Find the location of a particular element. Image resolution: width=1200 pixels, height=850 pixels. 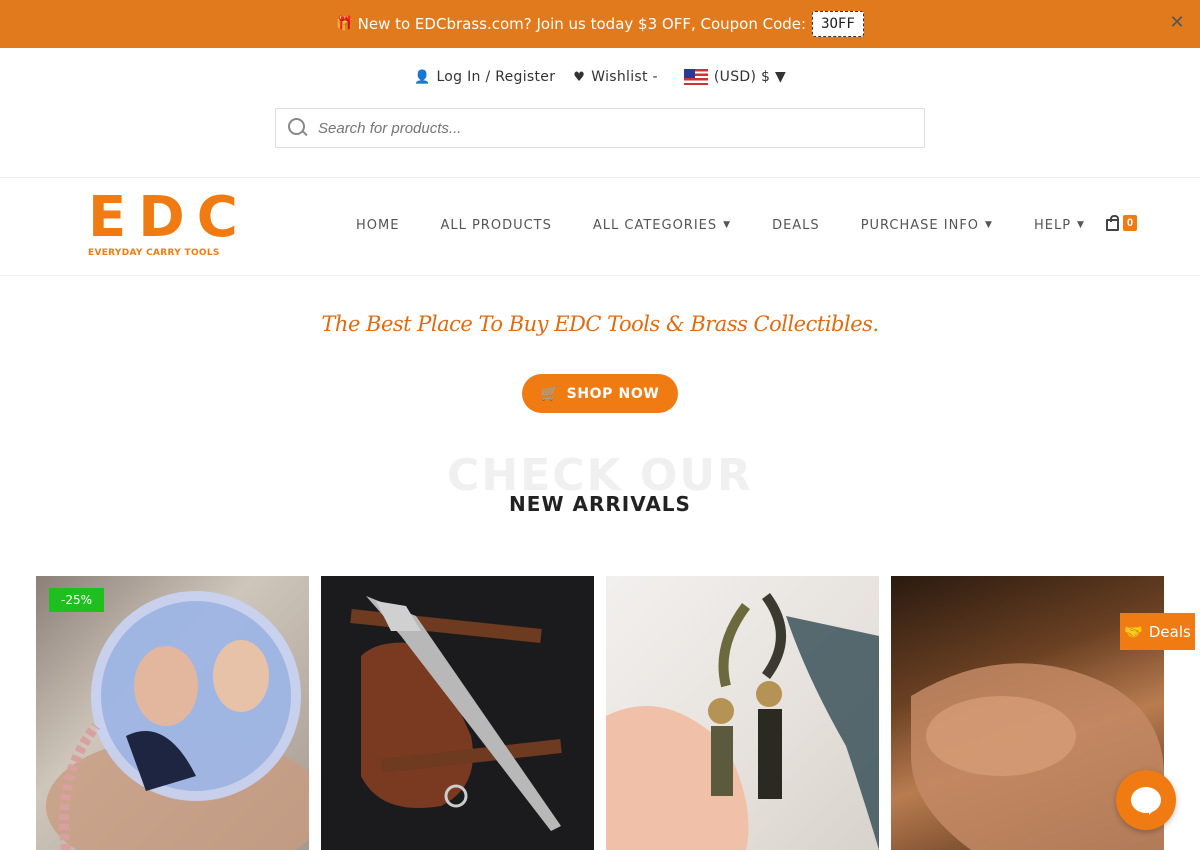

shop-now-button: 🛒 SHOP NOW is located at coordinates (600, 393).